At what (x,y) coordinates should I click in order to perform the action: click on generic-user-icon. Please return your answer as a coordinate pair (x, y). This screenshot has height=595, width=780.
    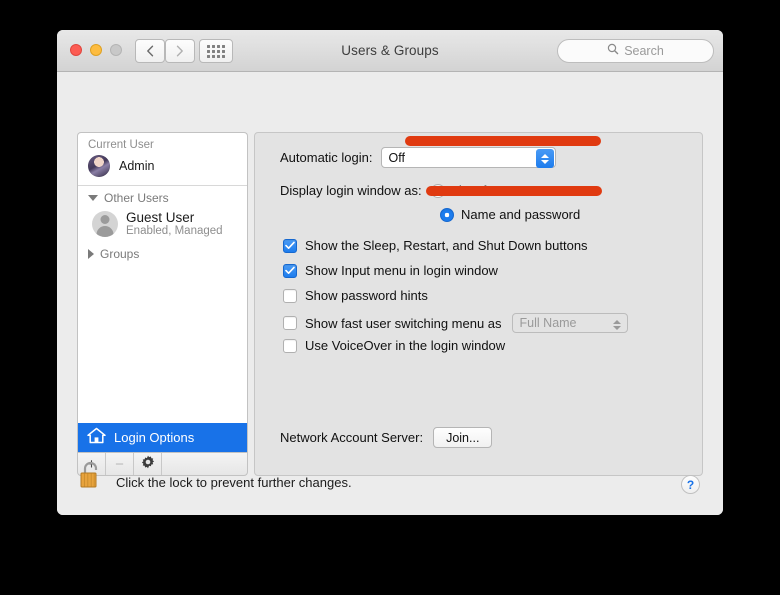
    Looking at the image, I should click on (105, 223).